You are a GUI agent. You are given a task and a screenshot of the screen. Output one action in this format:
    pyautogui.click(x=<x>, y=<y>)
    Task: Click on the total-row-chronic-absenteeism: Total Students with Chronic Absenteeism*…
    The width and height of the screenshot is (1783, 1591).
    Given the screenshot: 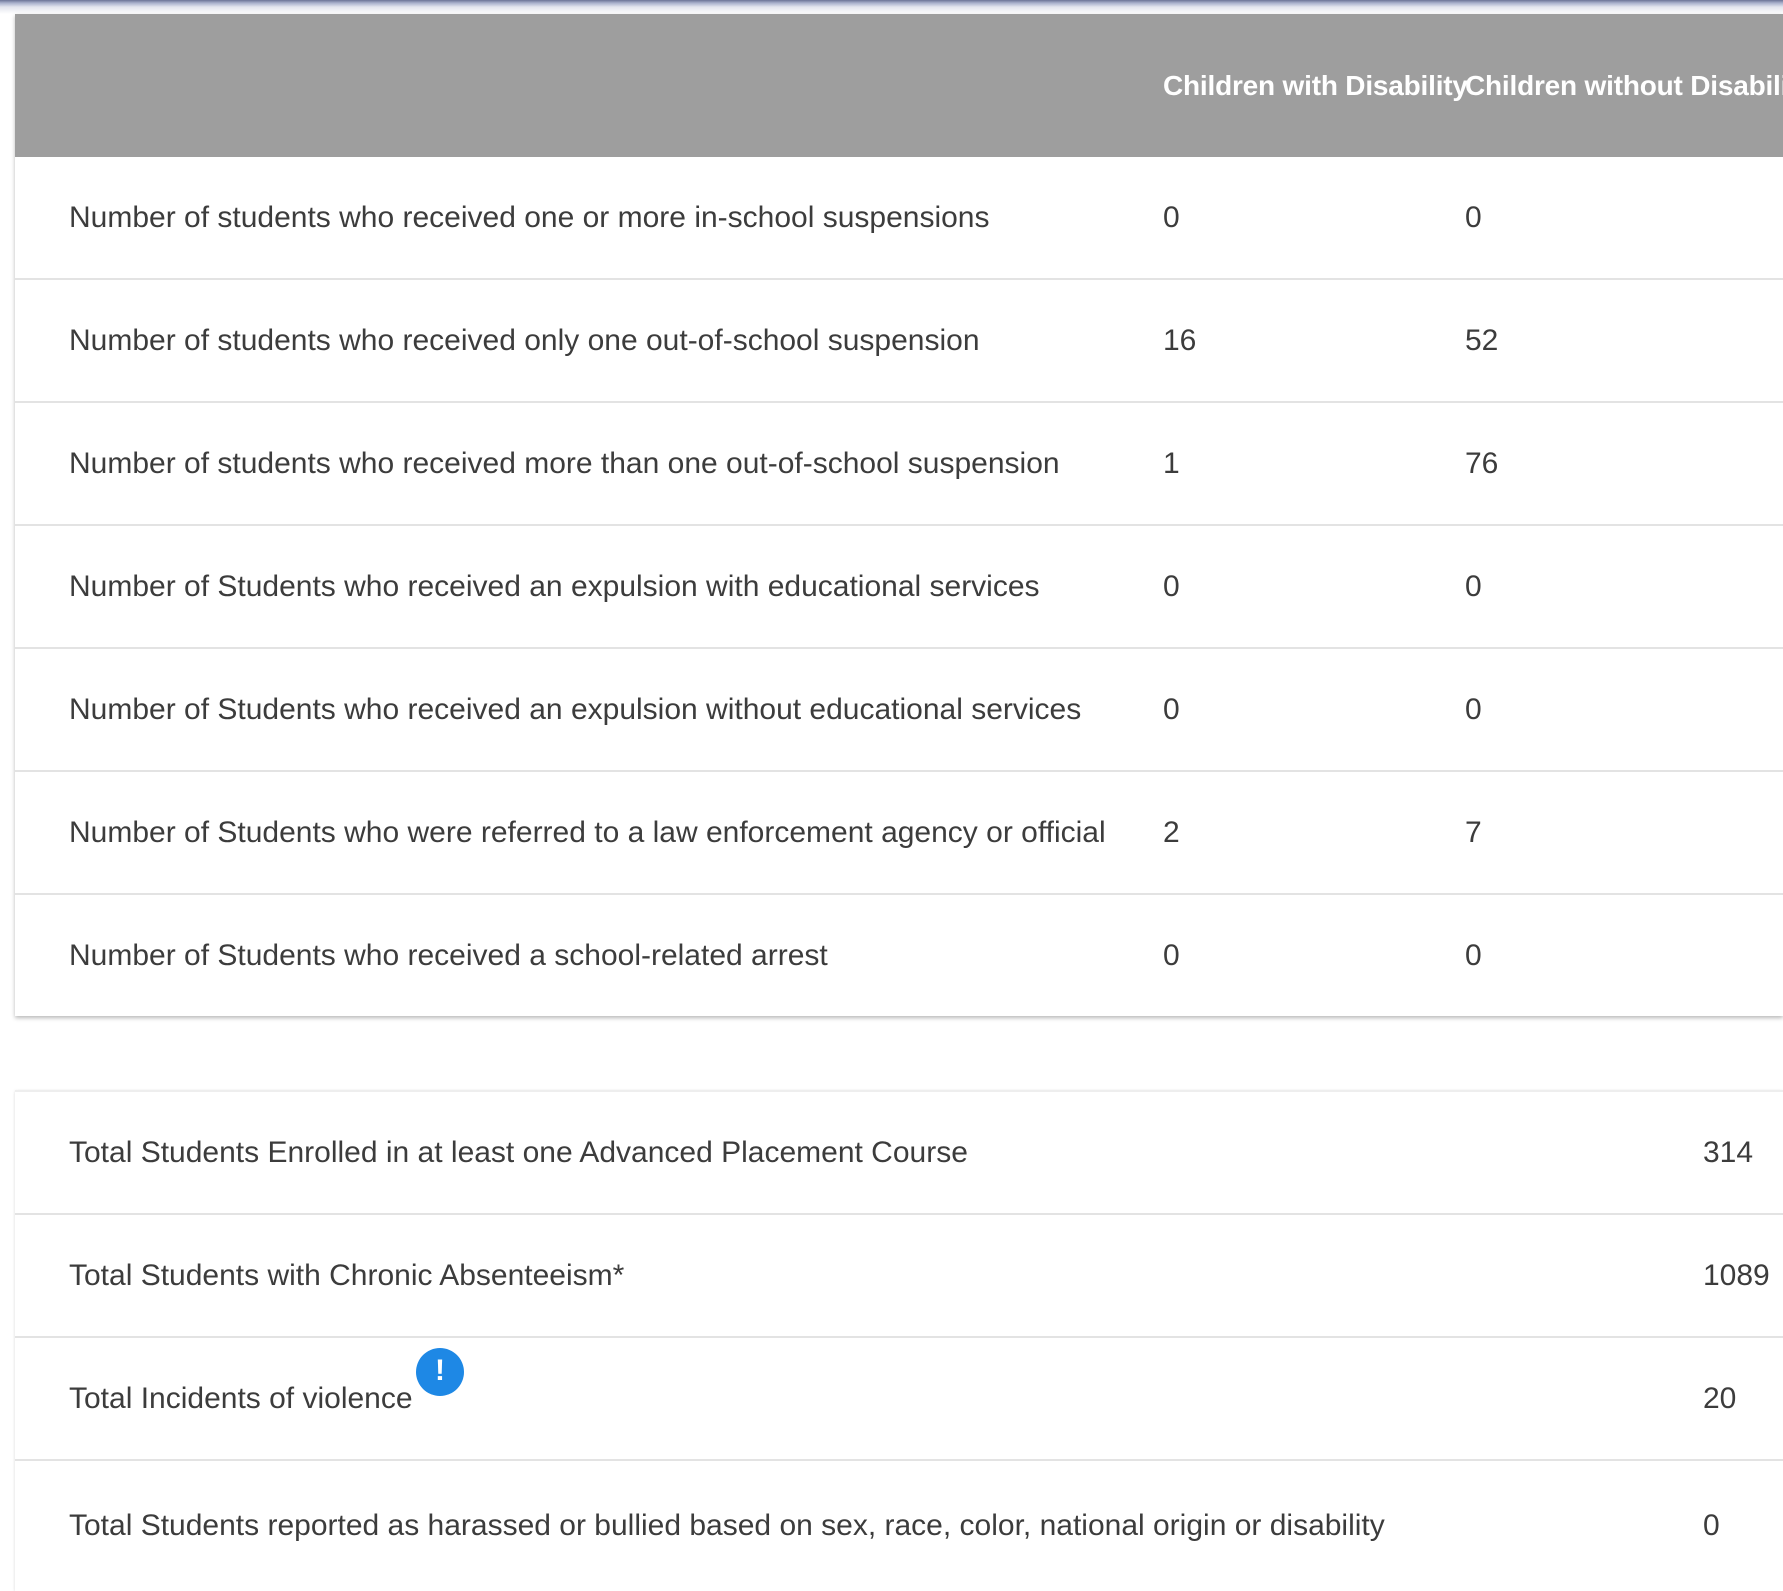 What is the action you would take?
    pyautogui.click(x=899, y=1276)
    